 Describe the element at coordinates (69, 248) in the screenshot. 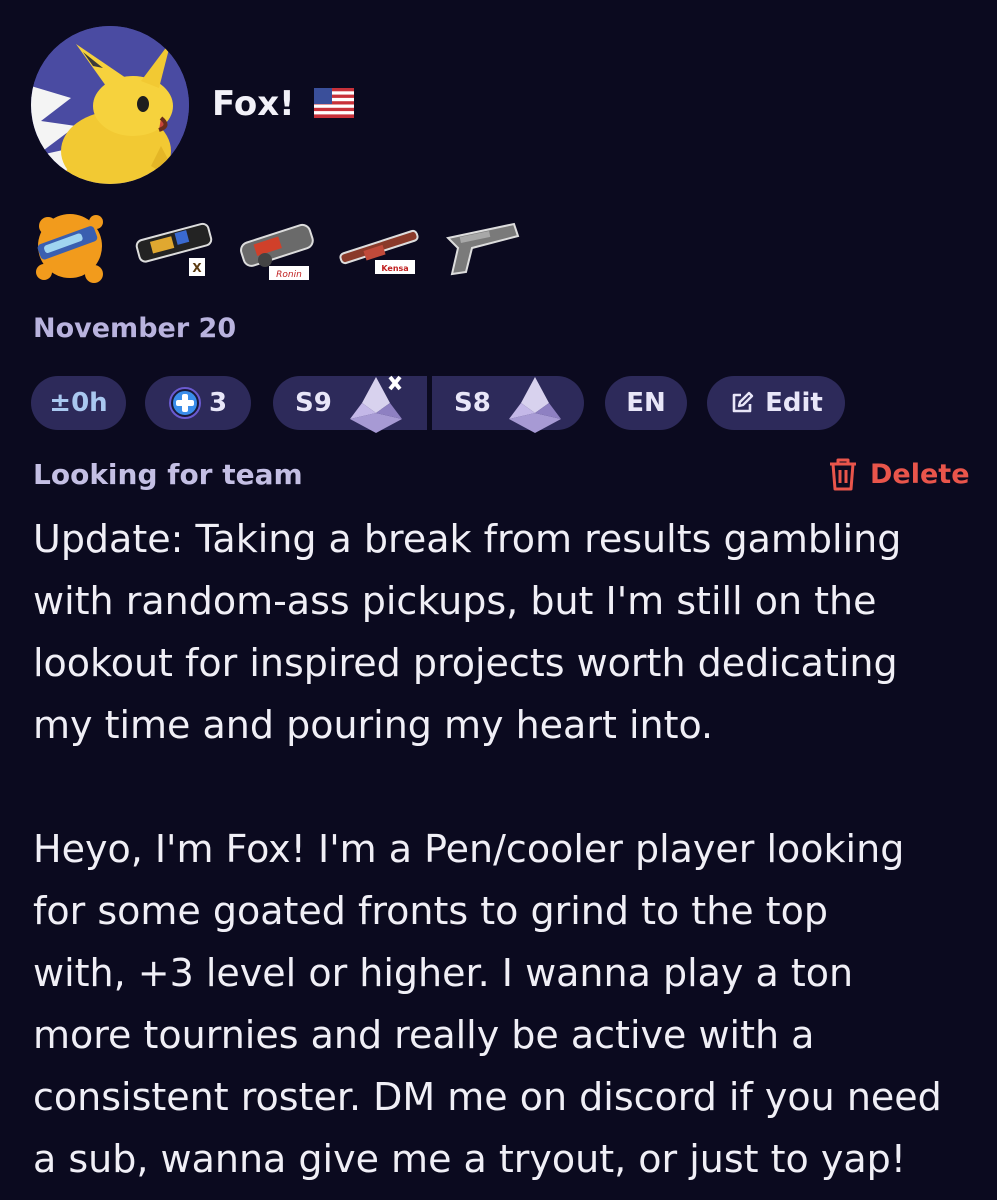

I see `splattershot-icon` at that location.